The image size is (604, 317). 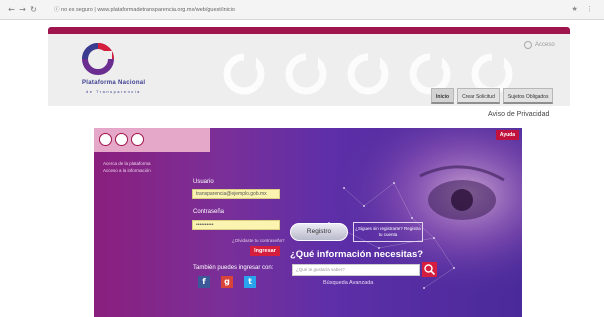 I want to click on usuario-input: transparencia@ejemplo.gob.mx, so click(x=236, y=194).